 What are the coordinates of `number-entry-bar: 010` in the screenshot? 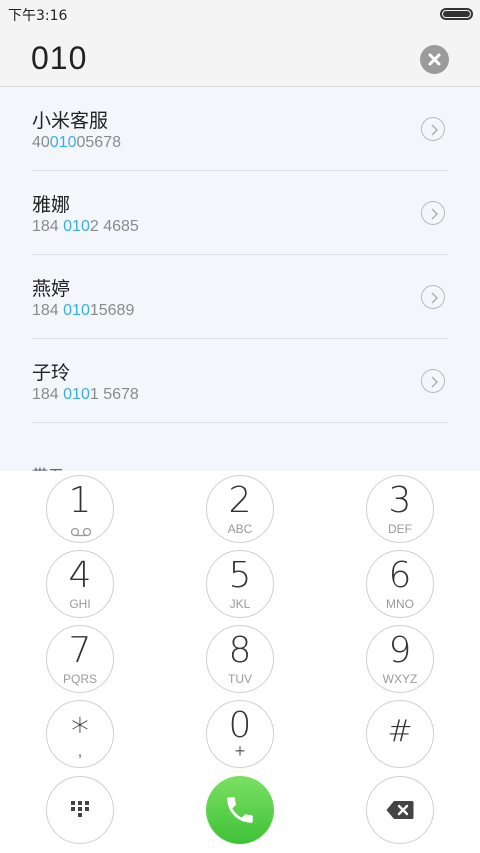 It's located at (240, 57).